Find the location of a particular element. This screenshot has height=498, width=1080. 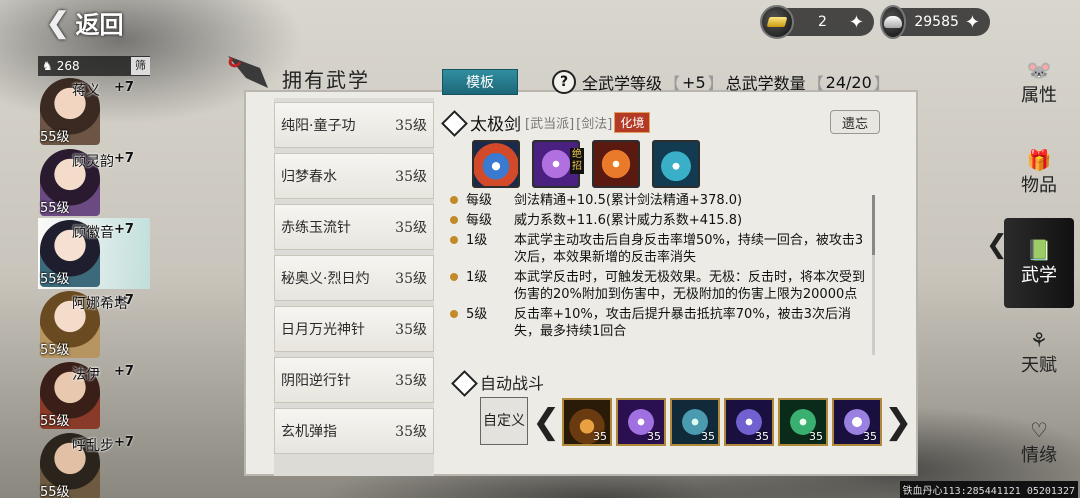

character-item: 呼乱步 +7 55级 is located at coordinates (94, 464).